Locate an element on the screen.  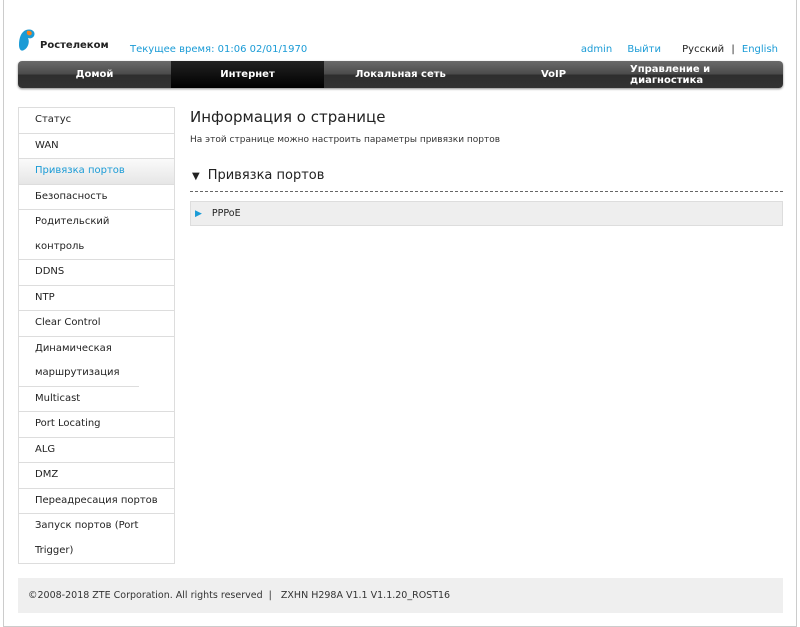
page-title: Информация о странице is located at coordinates (288, 117).